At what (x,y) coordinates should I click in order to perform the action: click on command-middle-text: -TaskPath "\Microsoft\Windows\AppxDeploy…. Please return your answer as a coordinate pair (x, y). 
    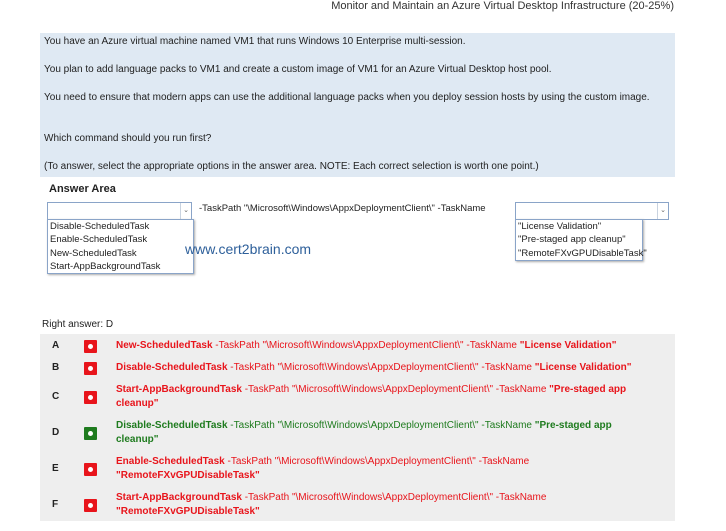
    Looking at the image, I should click on (342, 208).